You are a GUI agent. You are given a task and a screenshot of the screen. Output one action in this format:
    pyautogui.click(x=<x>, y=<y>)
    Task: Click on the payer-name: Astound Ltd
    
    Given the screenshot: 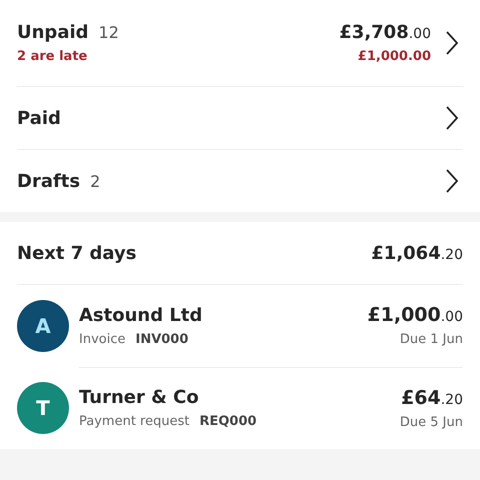 What is the action you would take?
    pyautogui.click(x=141, y=315)
    